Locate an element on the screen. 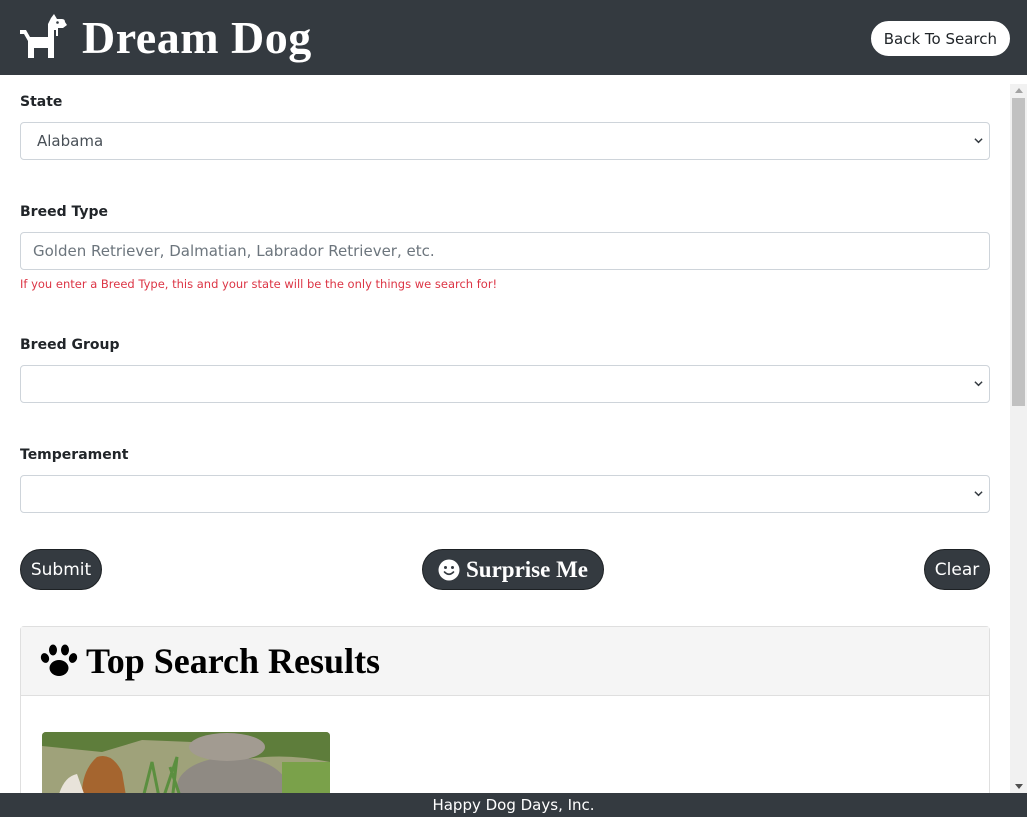  scroll-down-icon is located at coordinates (1019, 786).